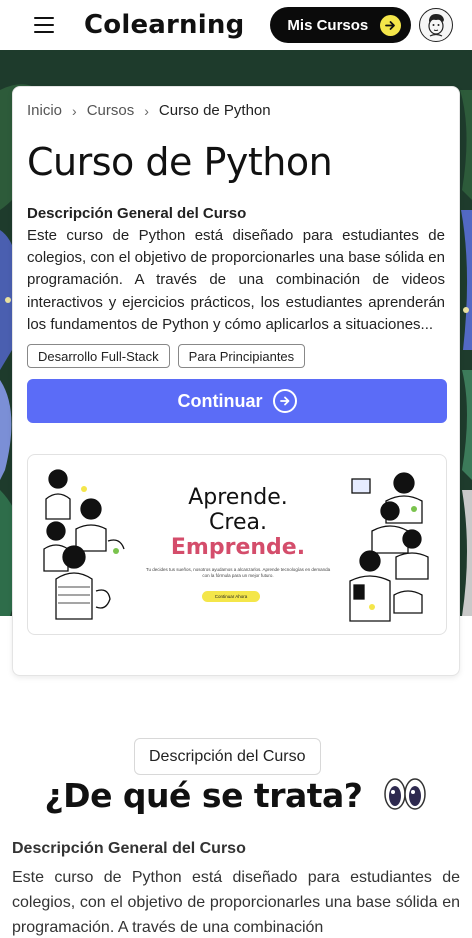  What do you see at coordinates (164, 25) in the screenshot?
I see `brand-logo: Colearning` at bounding box center [164, 25].